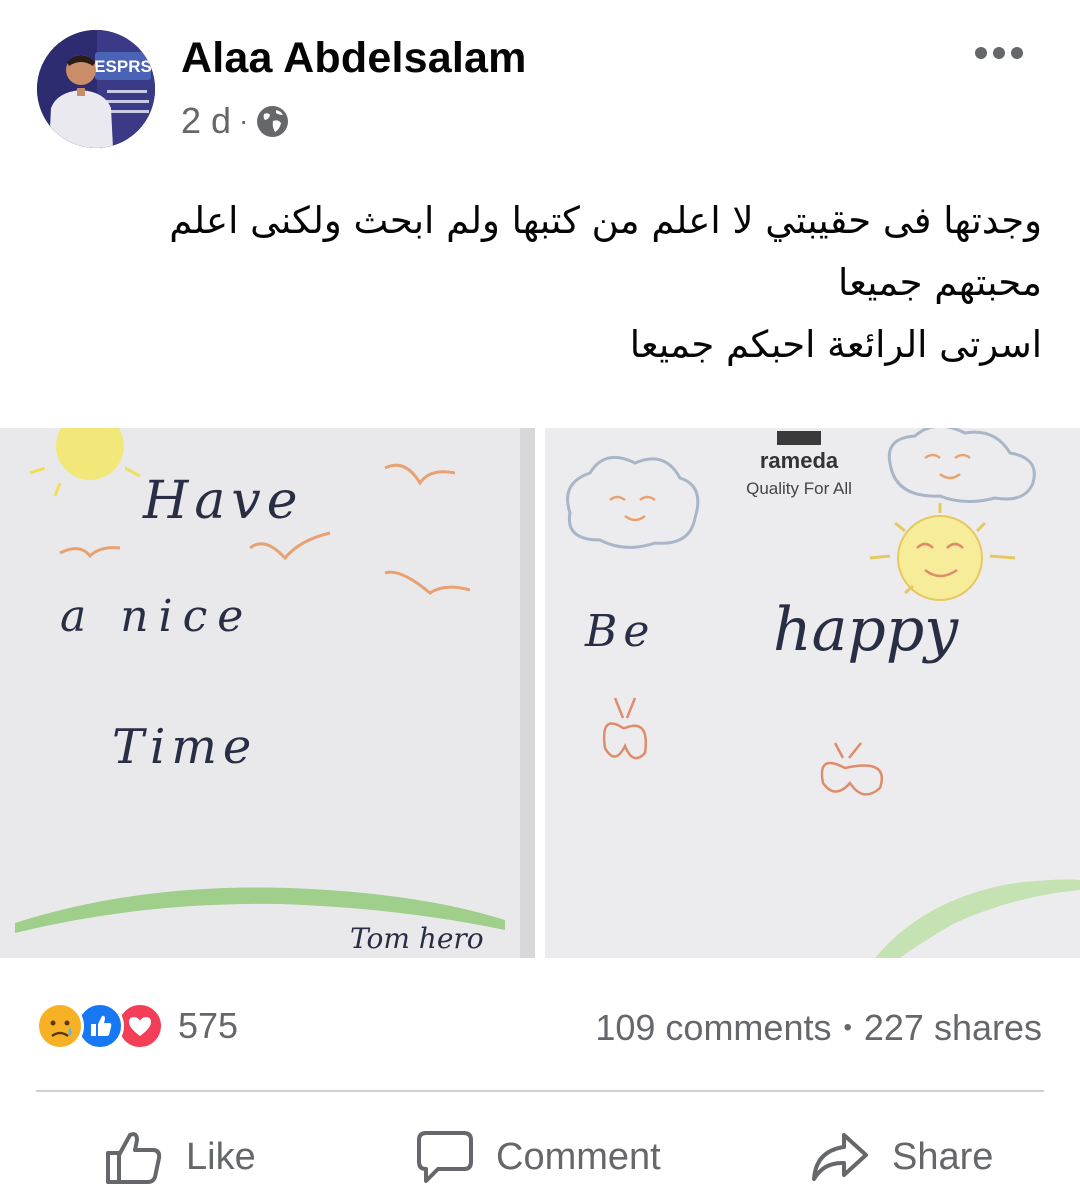  Describe the element at coordinates (223, 501) in the screenshot. I see `handwriting-have: Have` at that location.